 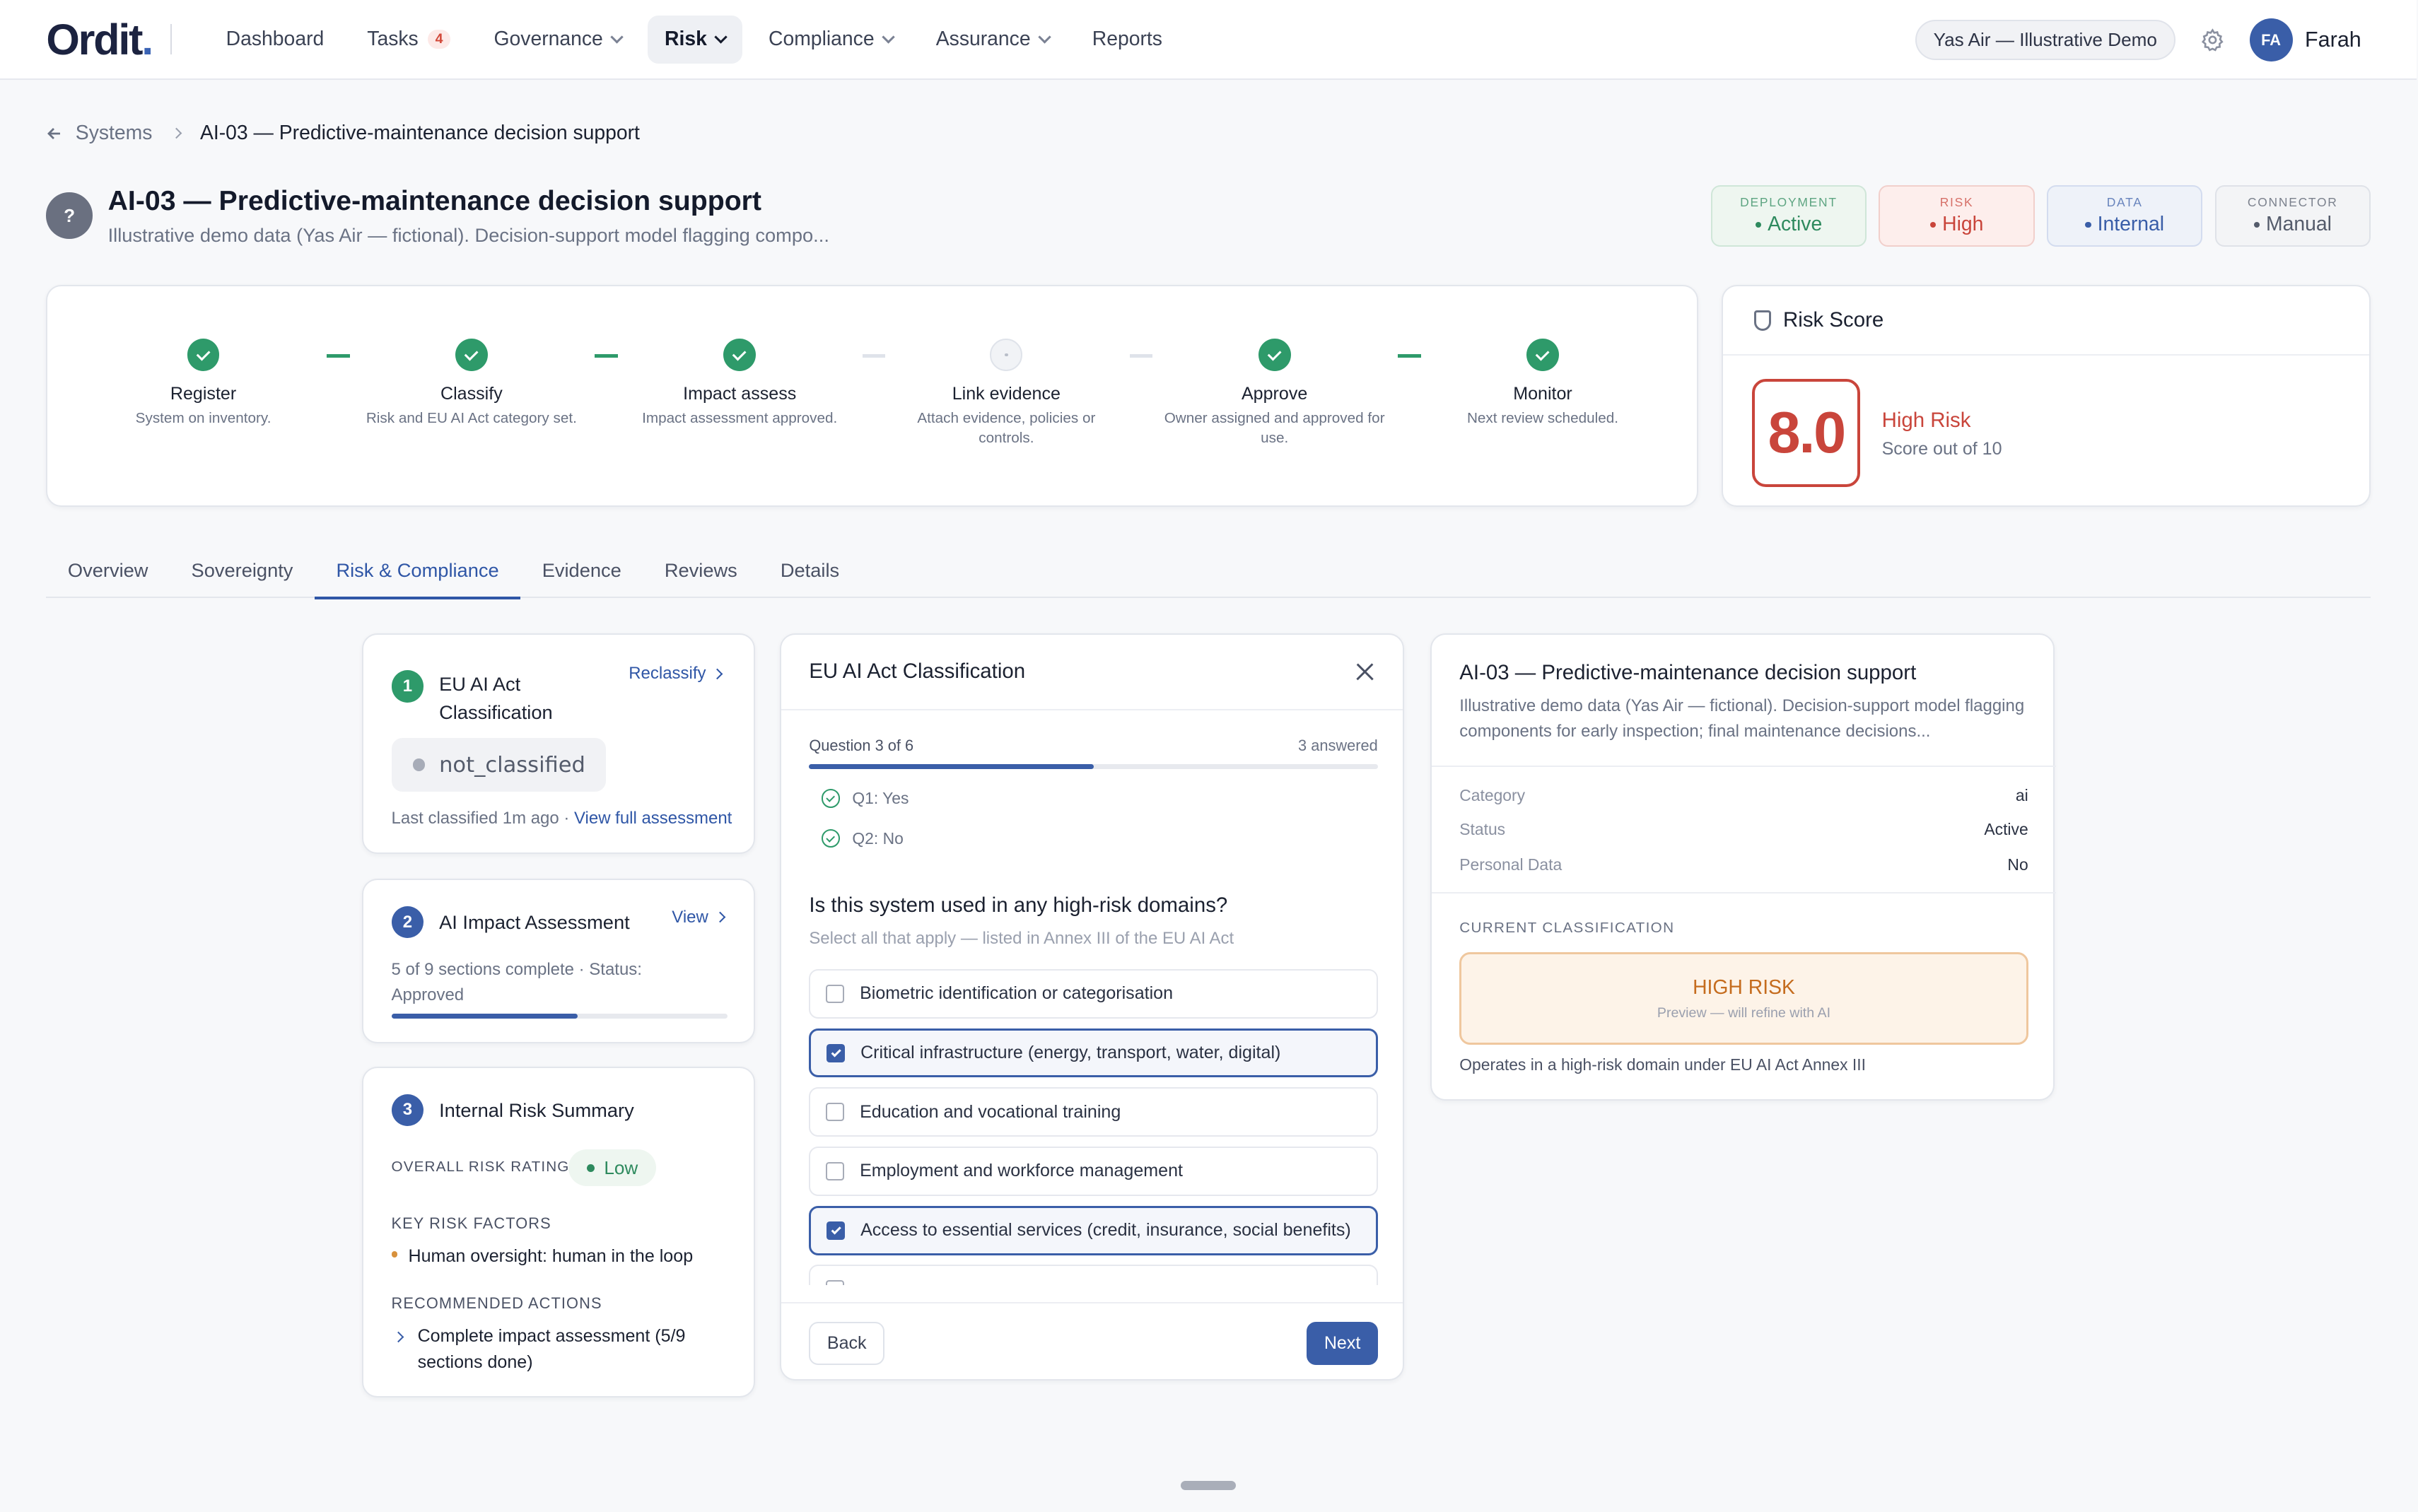 What do you see at coordinates (653, 818) in the screenshot?
I see `view-full-assessment-link: View full assessment` at bounding box center [653, 818].